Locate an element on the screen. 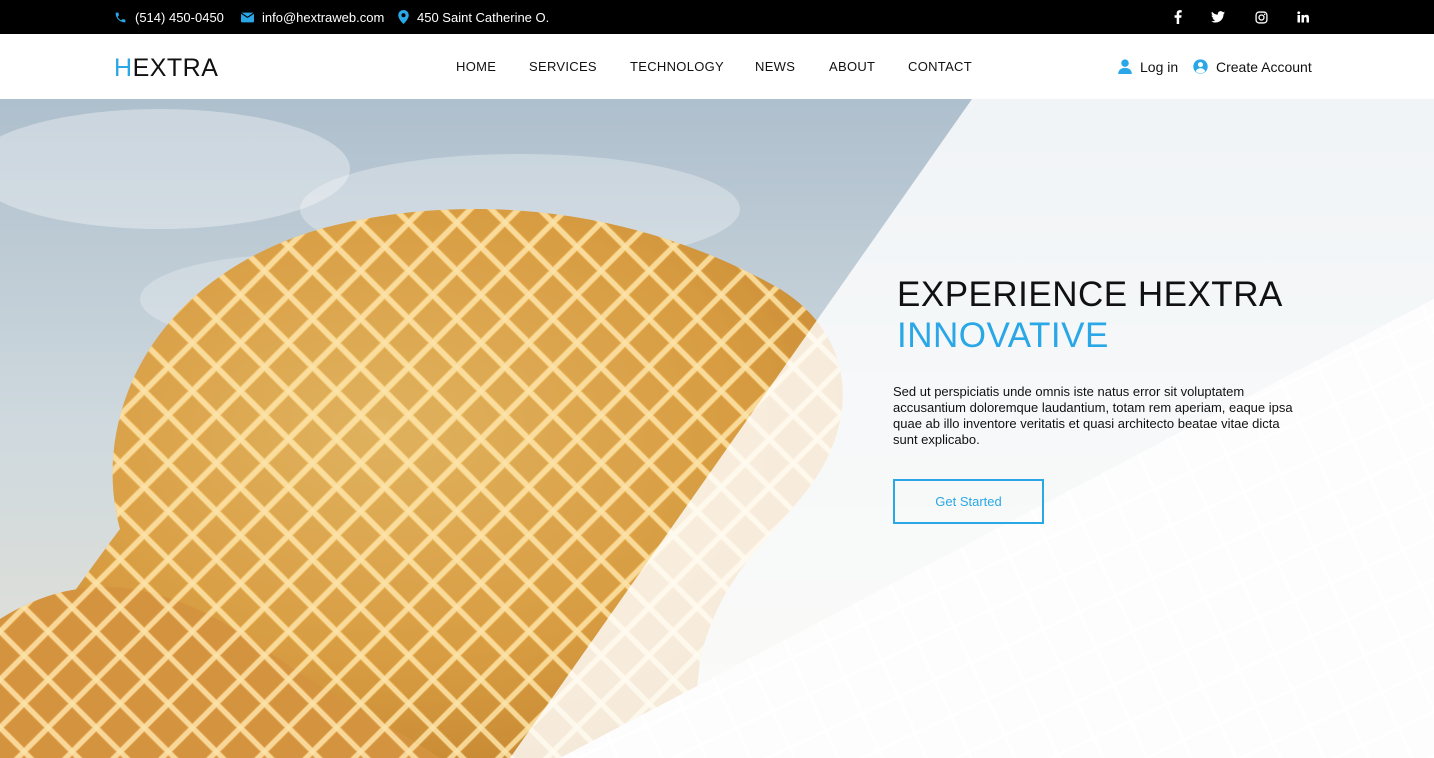 The height and width of the screenshot is (758, 1434). nav-contact: CONTACT is located at coordinates (940, 66).